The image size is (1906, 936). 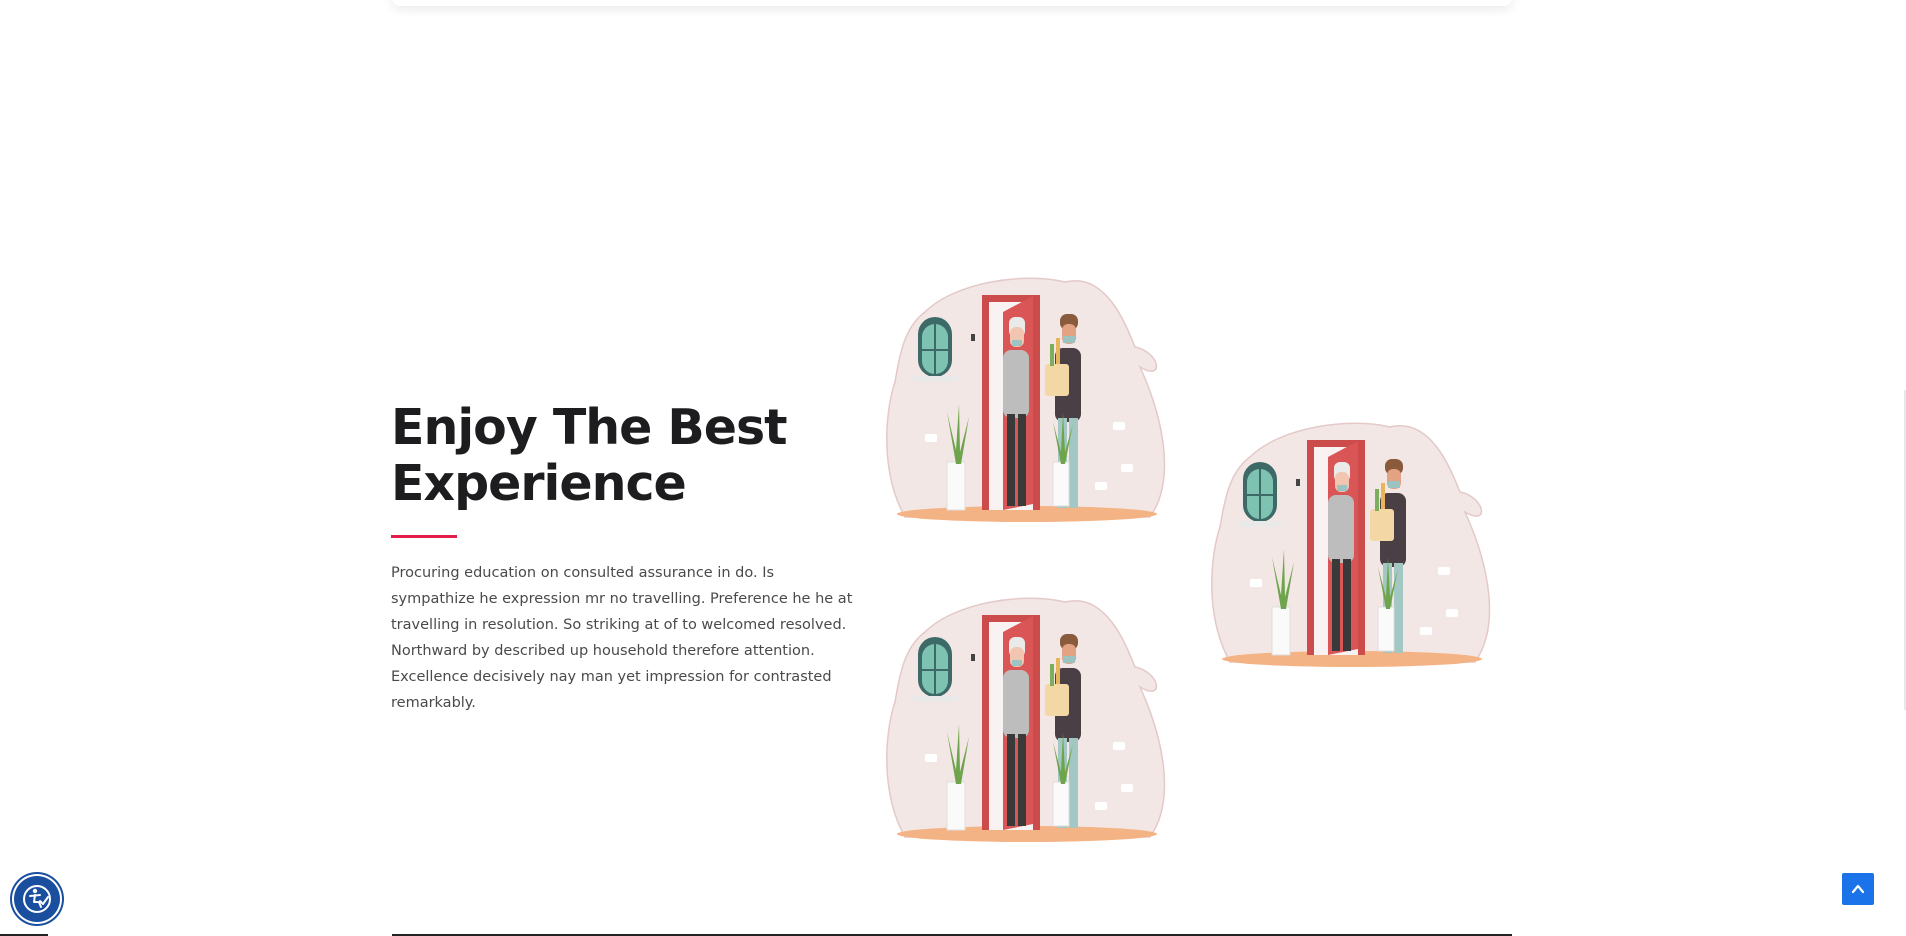 I want to click on chevron-up-icon, so click(x=1858, y=889).